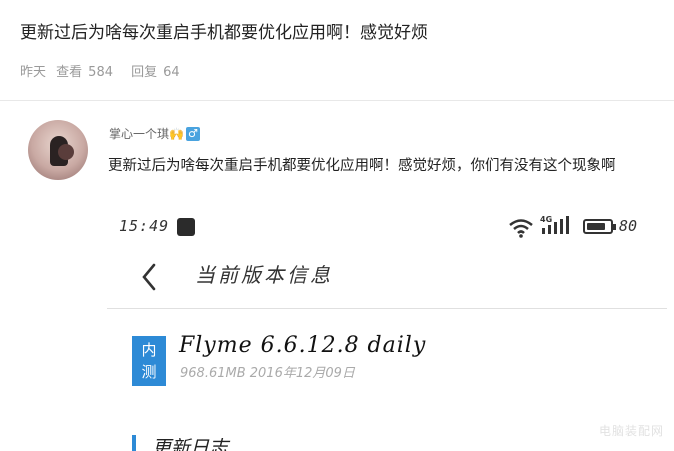  I want to click on beta-badge: 内测, so click(149, 361).